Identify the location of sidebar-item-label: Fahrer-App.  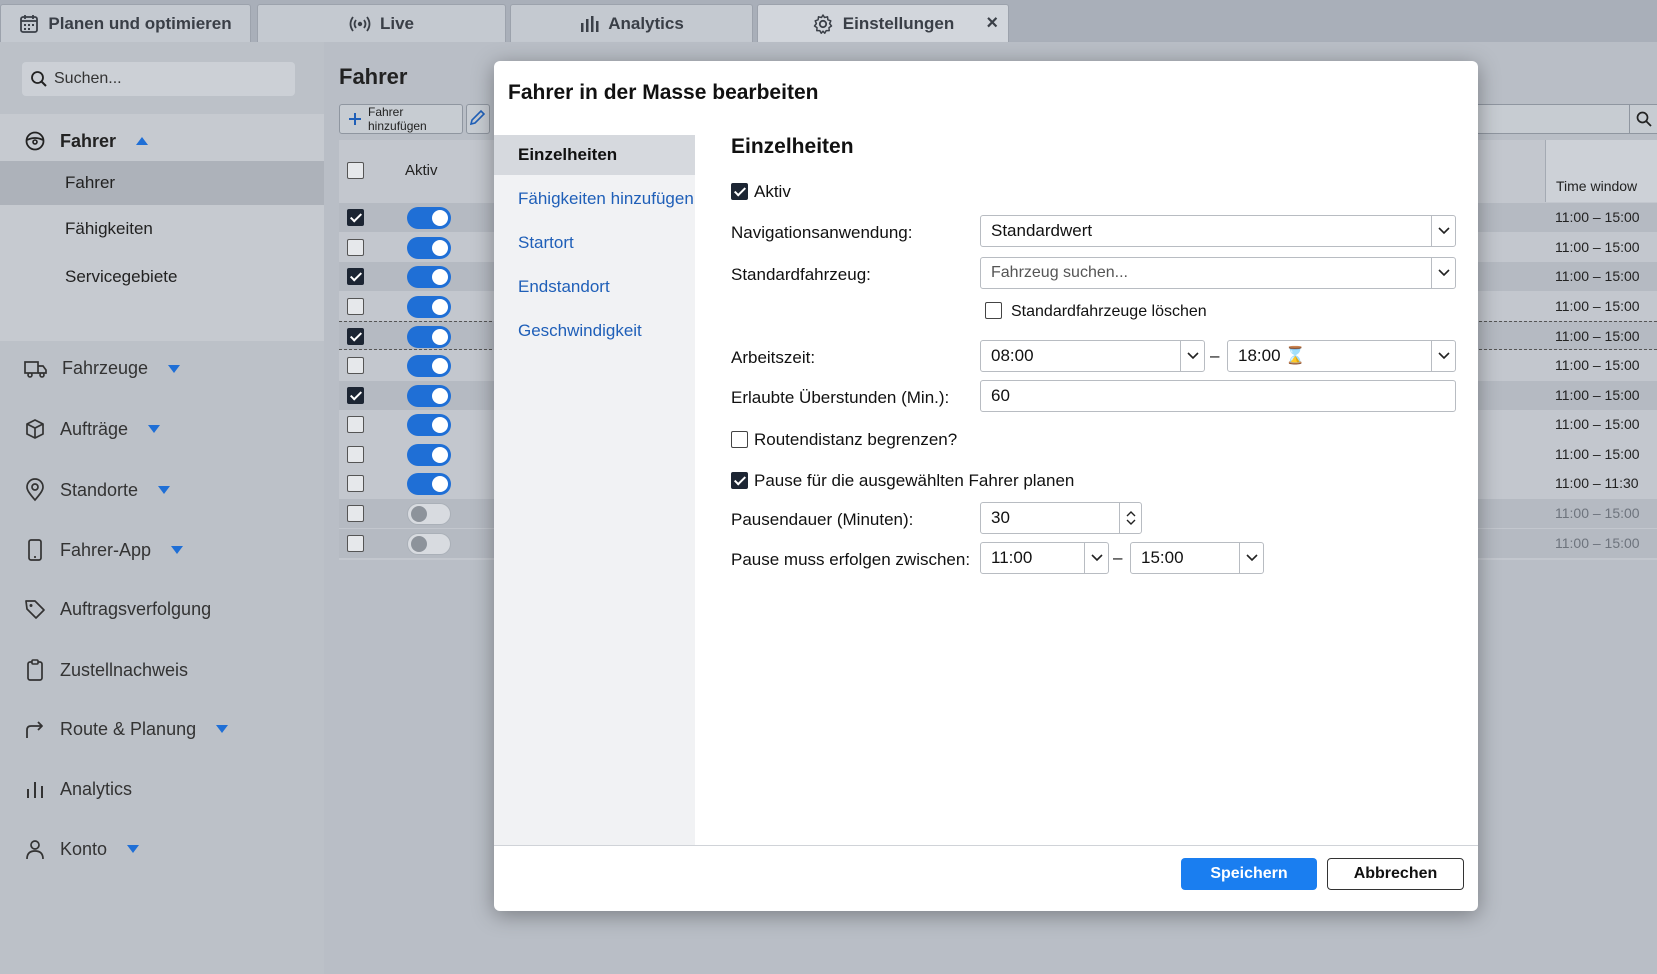
(106, 549).